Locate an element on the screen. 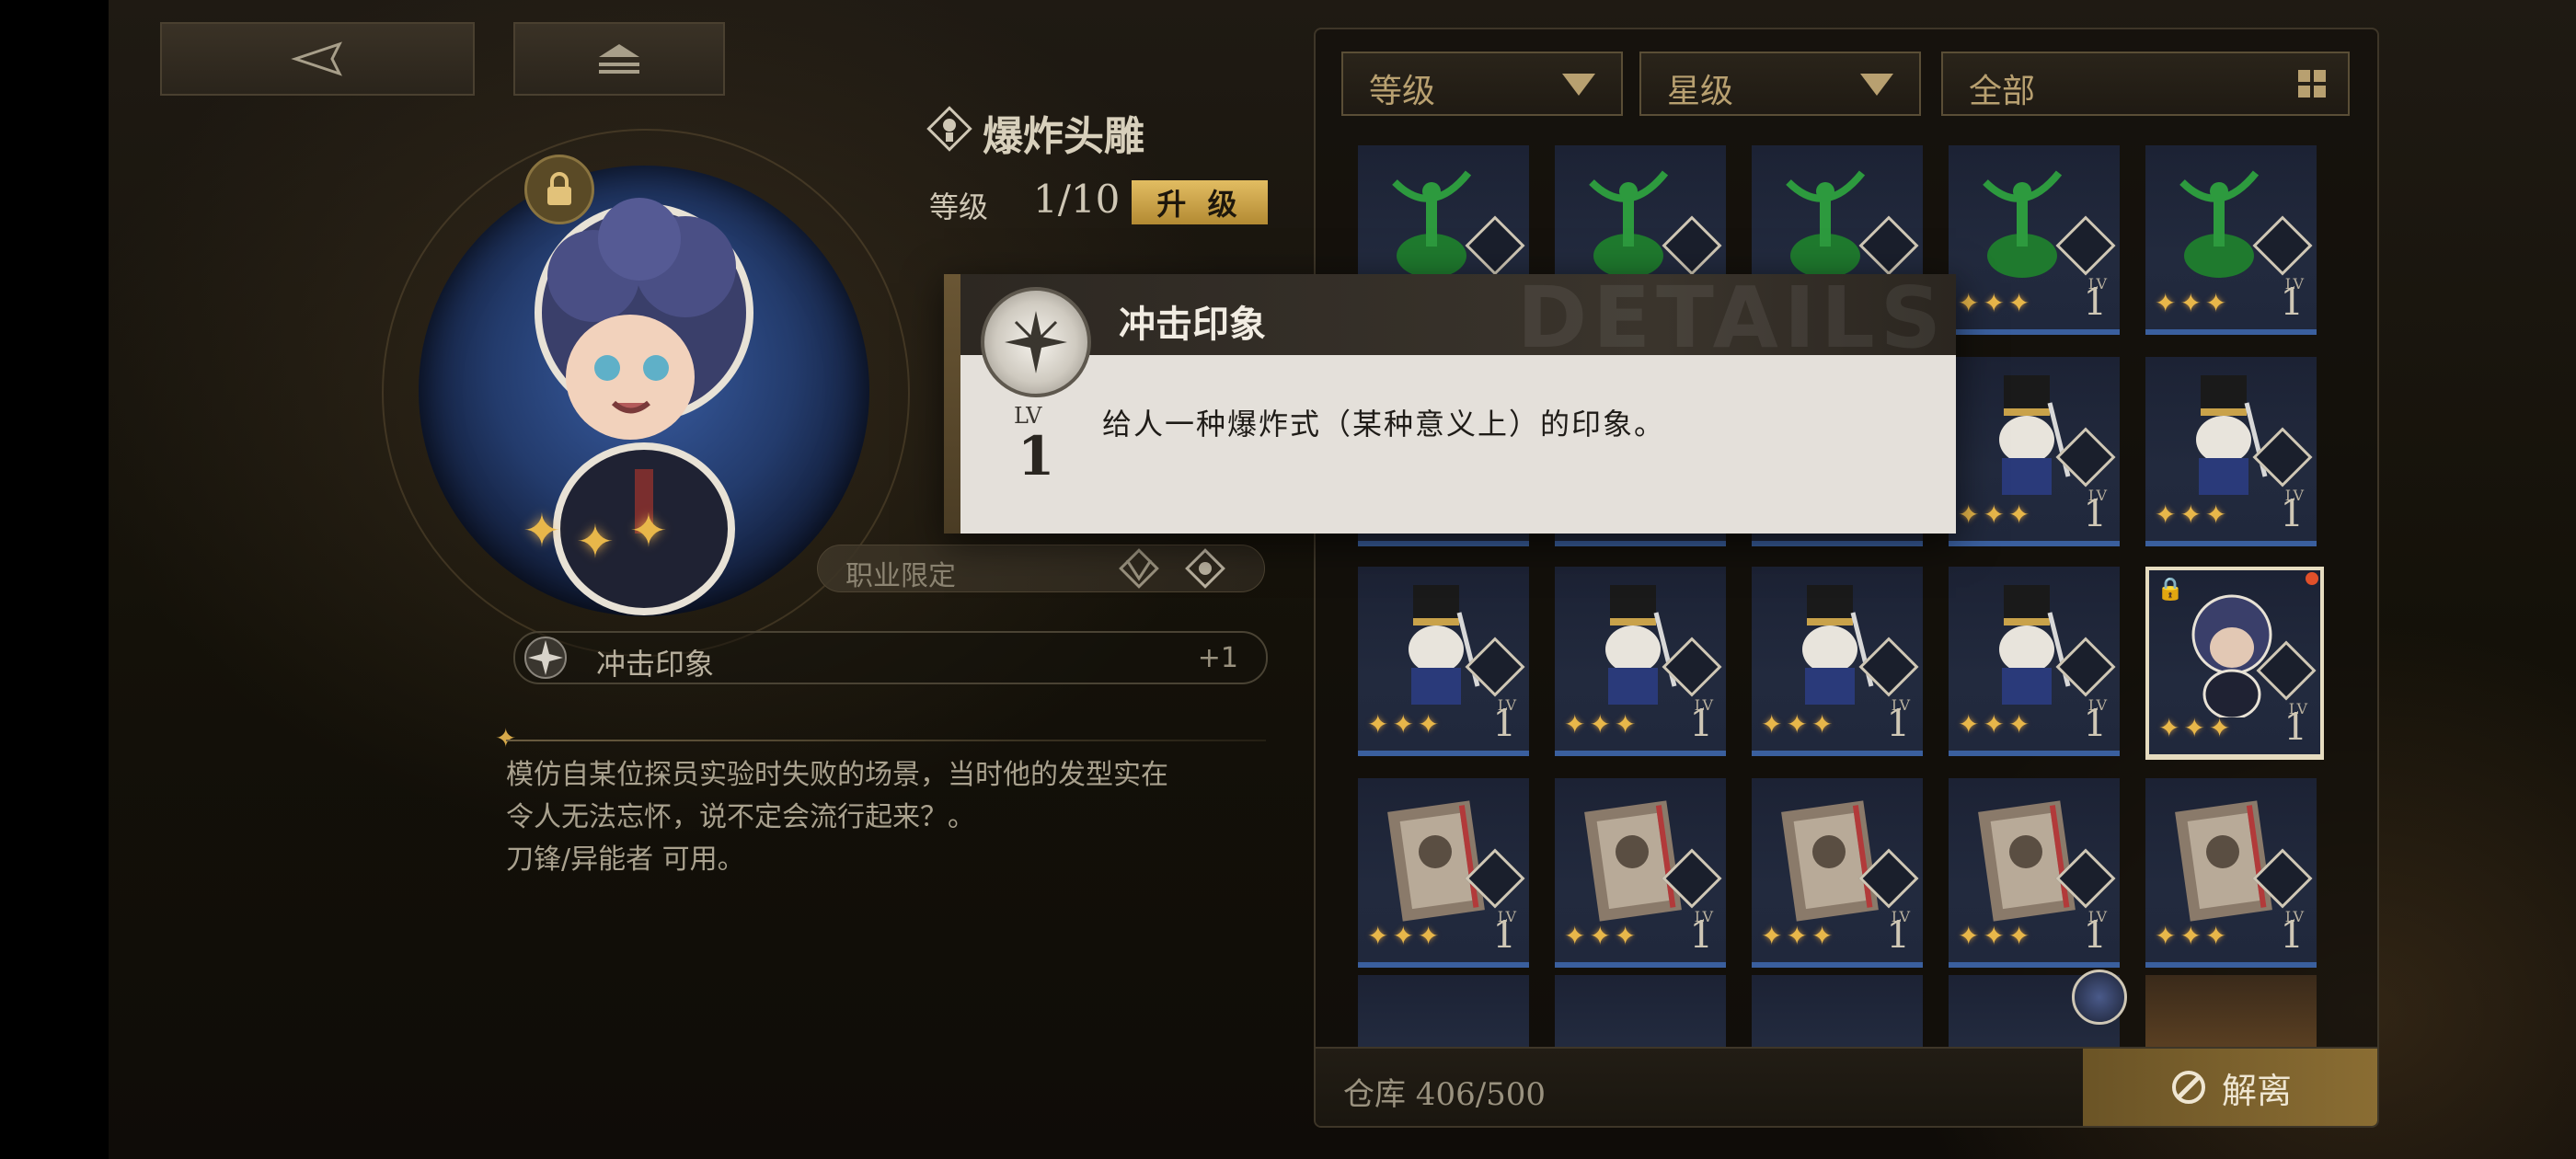  wrench-icon is located at coordinates (2188, 1087).